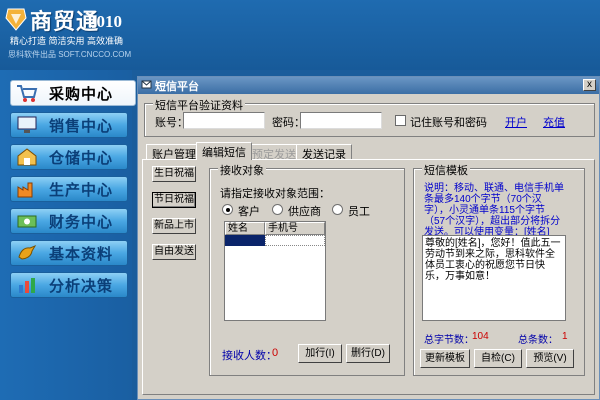  I want to click on nav-item-analysis: 分析决策, so click(69, 285).